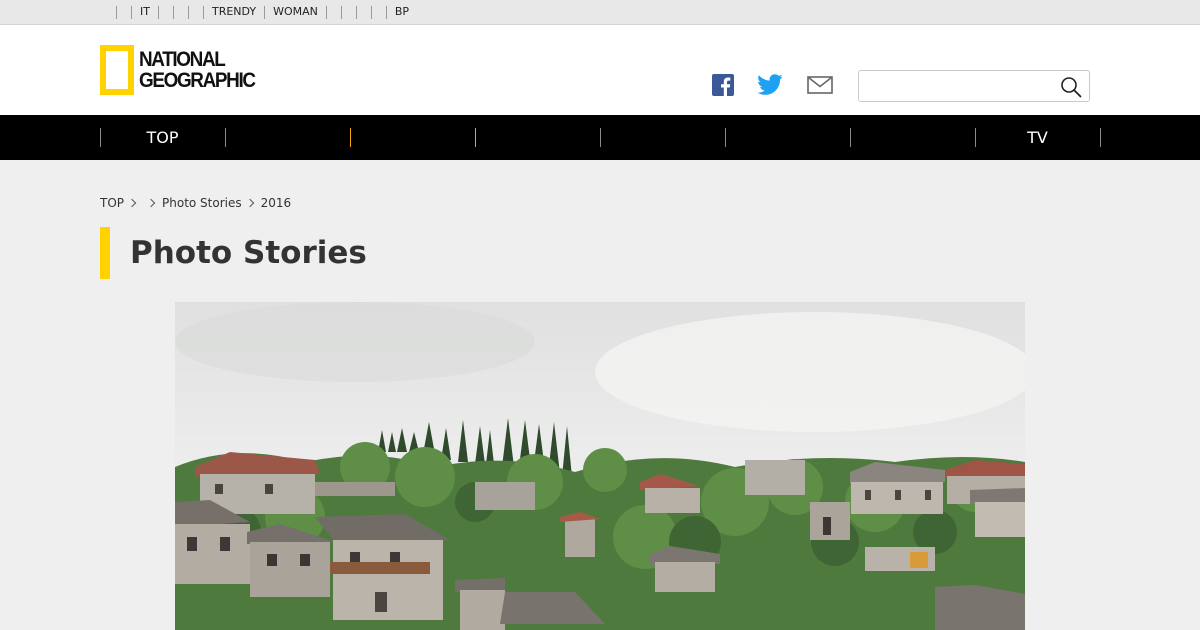 The height and width of the screenshot is (630, 1200). Describe the element at coordinates (820, 85) in the screenshot. I see `mail-icon` at that location.